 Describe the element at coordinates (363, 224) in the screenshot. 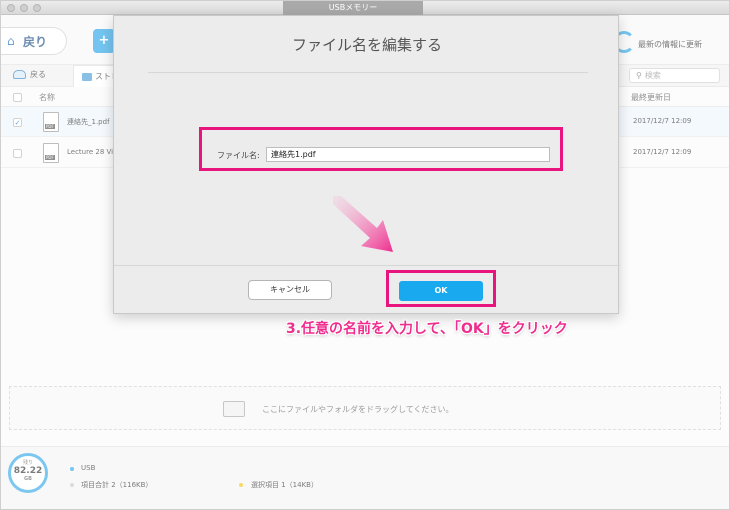

I see `pointer-arrow-icon` at that location.